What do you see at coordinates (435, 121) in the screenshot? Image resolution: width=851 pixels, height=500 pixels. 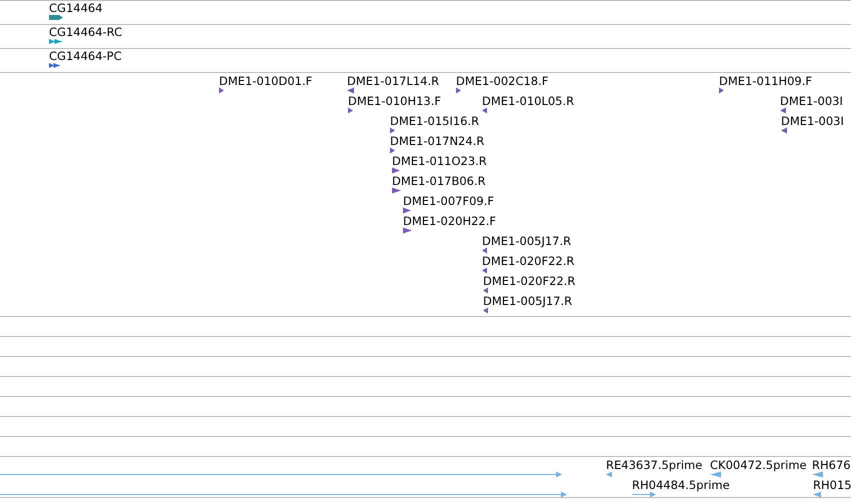 I see `feature-label: DME1-015I16.R` at bounding box center [435, 121].